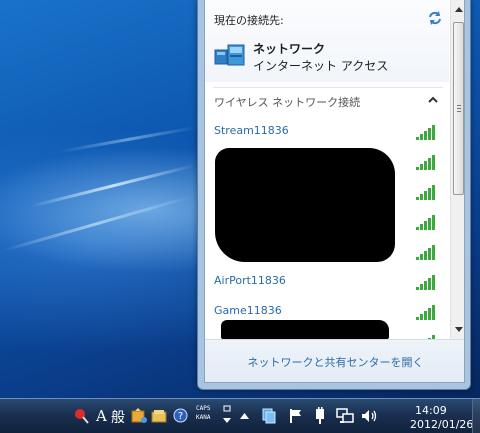 The image size is (480, 433). I want to click on clock-time: 14:09, so click(431, 410).